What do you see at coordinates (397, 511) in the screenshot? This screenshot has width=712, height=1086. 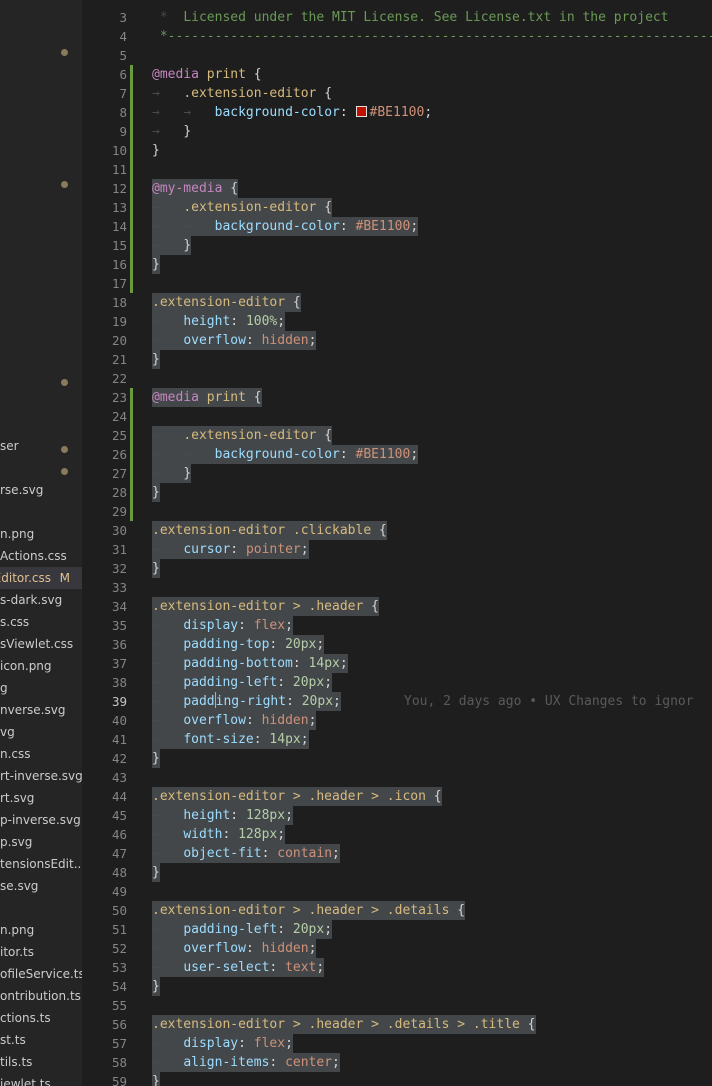 I see `code-line: 29` at bounding box center [397, 511].